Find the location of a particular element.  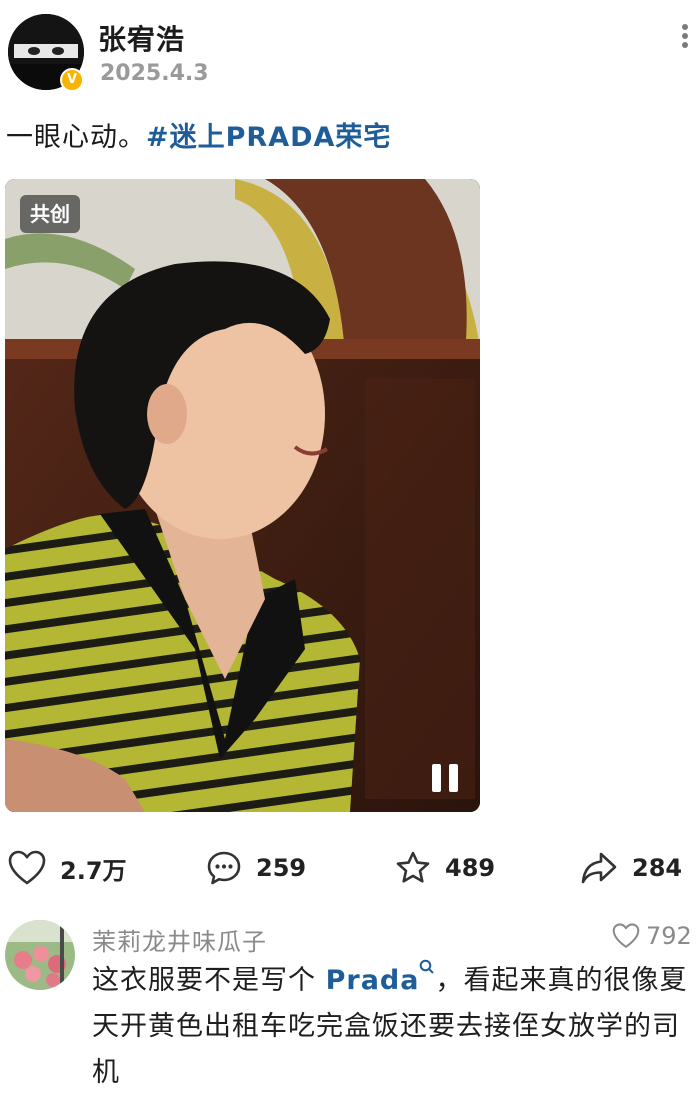

verified-icon: V is located at coordinates (72, 80).